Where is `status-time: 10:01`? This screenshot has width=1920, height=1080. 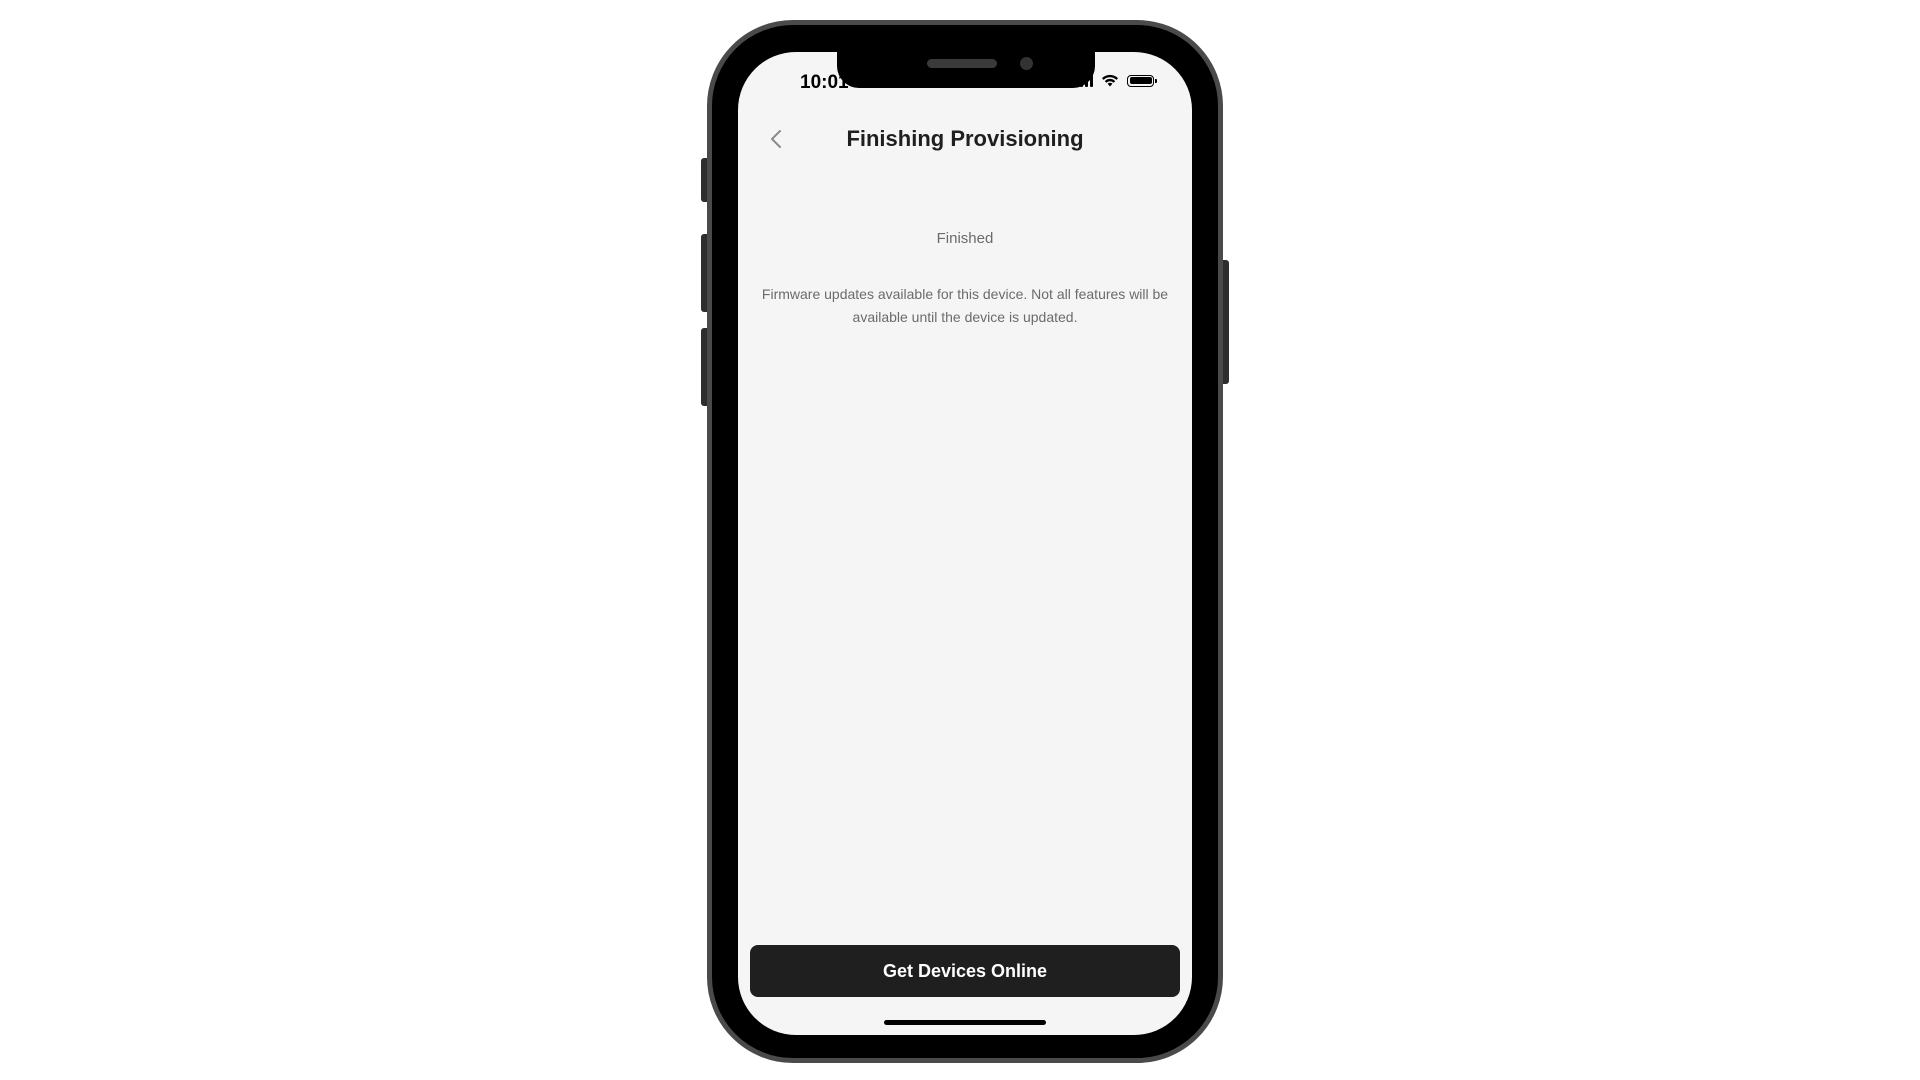 status-time: 10:01 is located at coordinates (824, 82).